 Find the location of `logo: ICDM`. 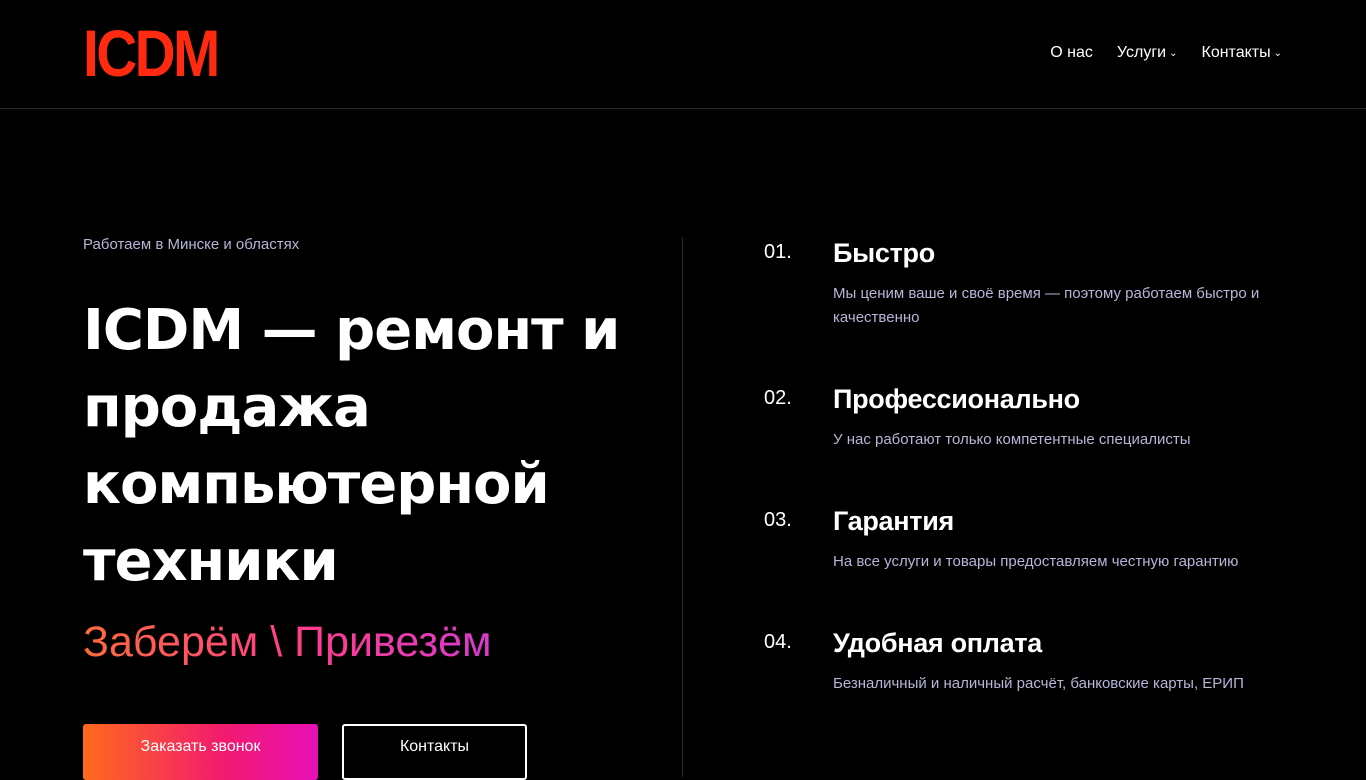

logo: ICDM is located at coordinates (151, 53).